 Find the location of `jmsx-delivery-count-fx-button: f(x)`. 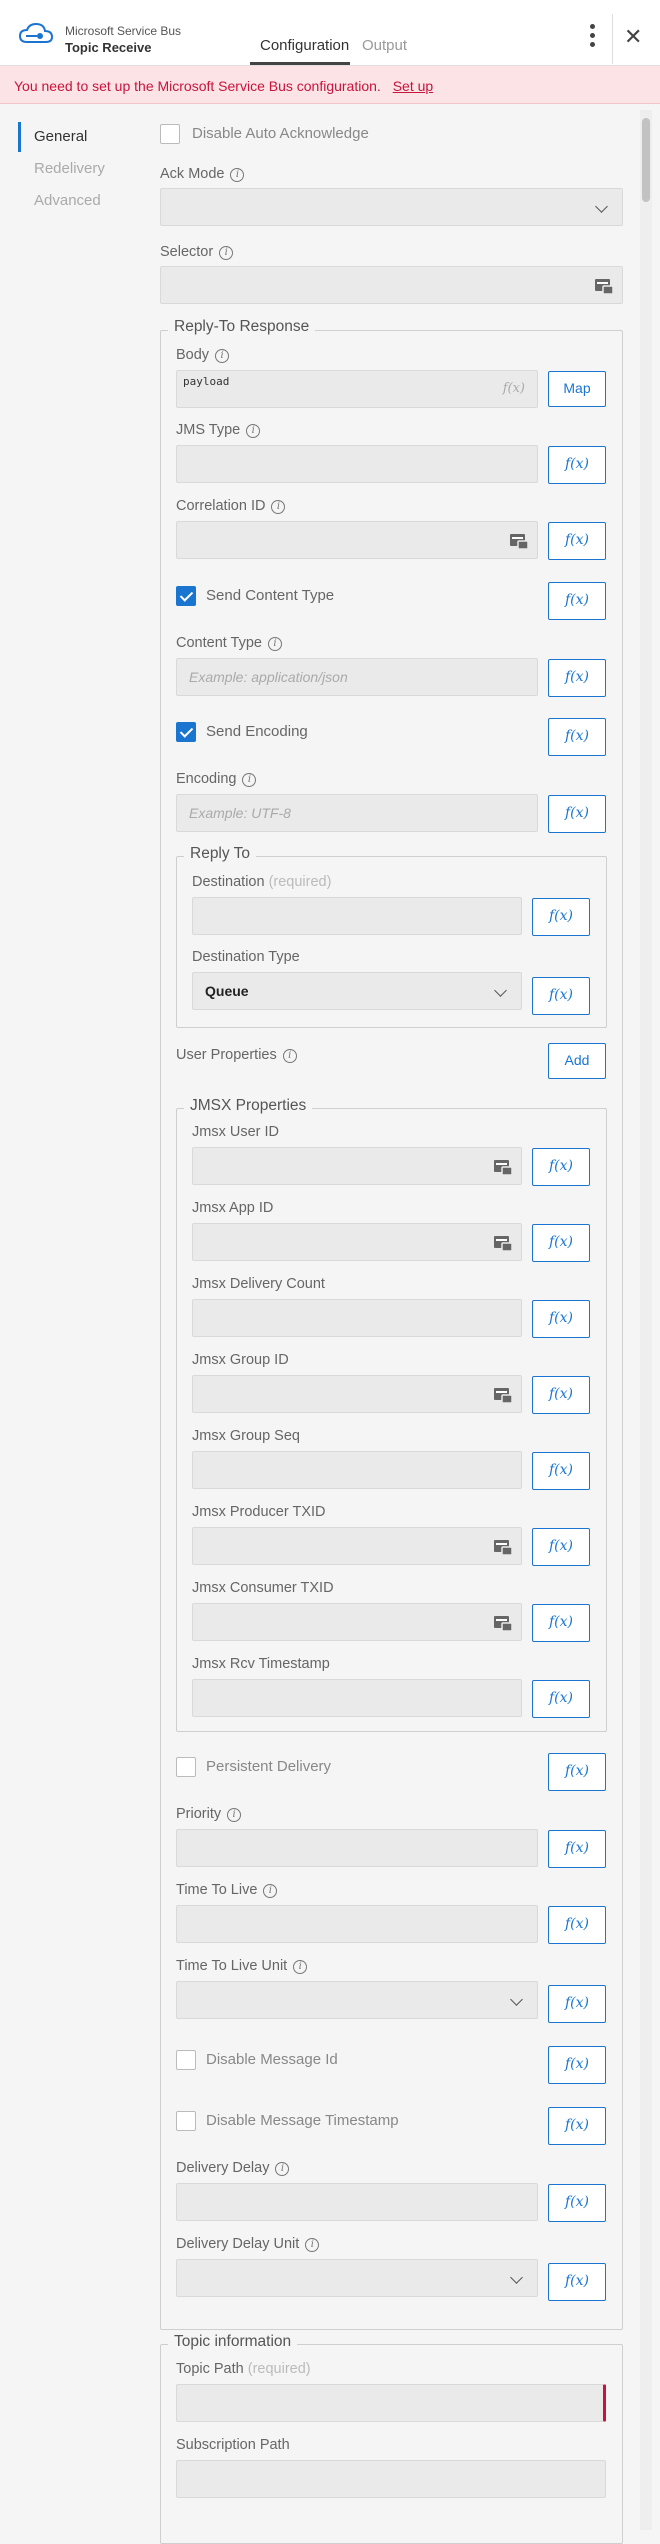

jmsx-delivery-count-fx-button: f(x) is located at coordinates (561, 1319).